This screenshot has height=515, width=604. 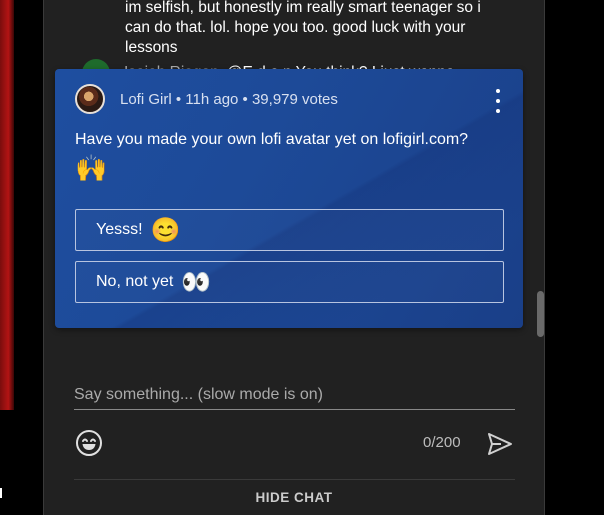 What do you see at coordinates (135, 281) in the screenshot?
I see `poll-option-label: No, not yet` at bounding box center [135, 281].